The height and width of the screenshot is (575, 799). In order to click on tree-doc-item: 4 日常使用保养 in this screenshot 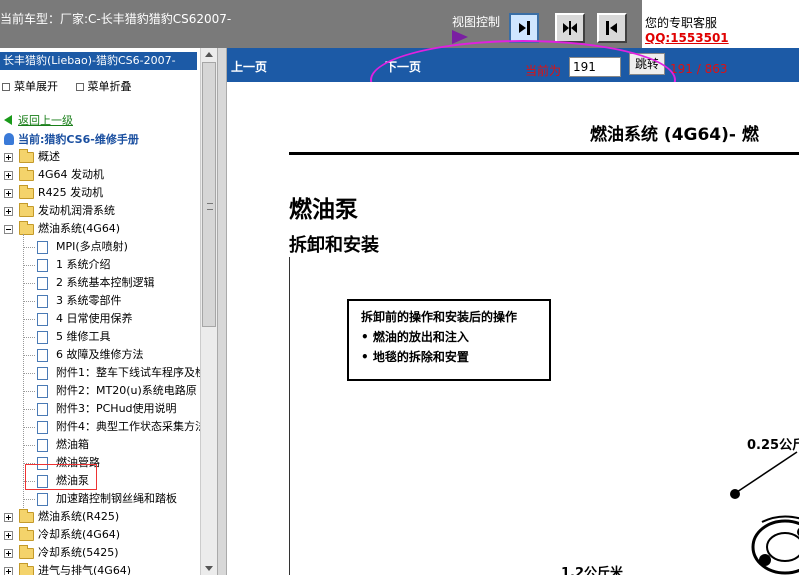, I will do `click(100, 319)`.